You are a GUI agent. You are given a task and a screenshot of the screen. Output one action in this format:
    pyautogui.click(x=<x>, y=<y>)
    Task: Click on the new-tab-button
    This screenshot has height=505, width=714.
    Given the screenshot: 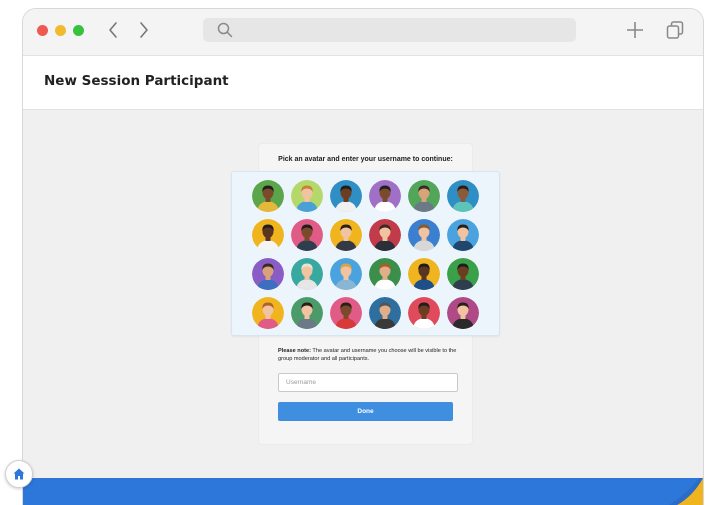 What is the action you would take?
    pyautogui.click(x=635, y=30)
    